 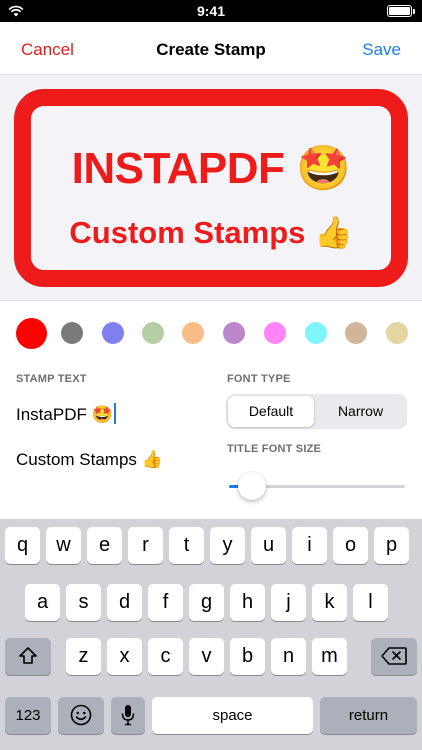 I want to click on key-u: u, so click(x=268, y=545).